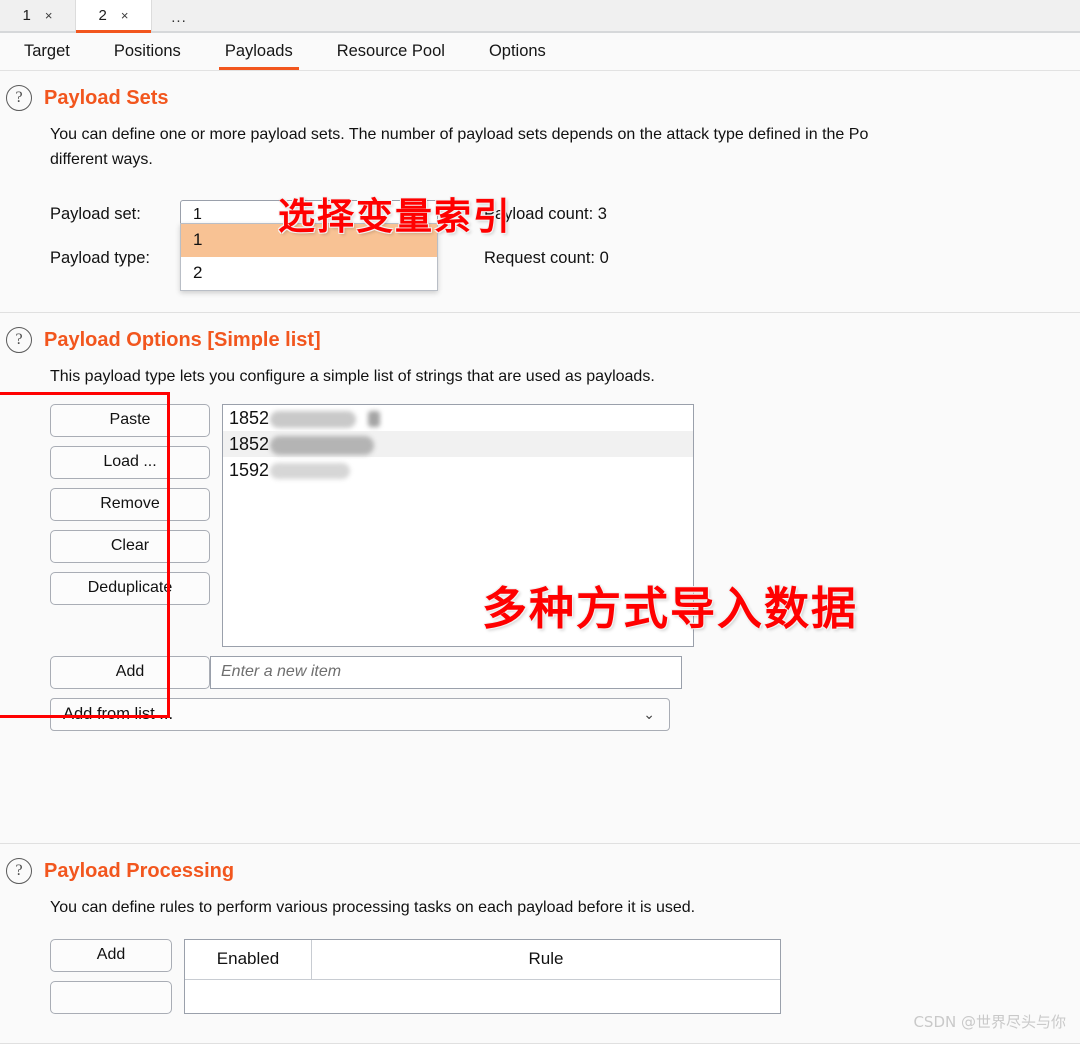 The width and height of the screenshot is (1080, 1044). I want to click on clear-button: Clear, so click(130, 546).